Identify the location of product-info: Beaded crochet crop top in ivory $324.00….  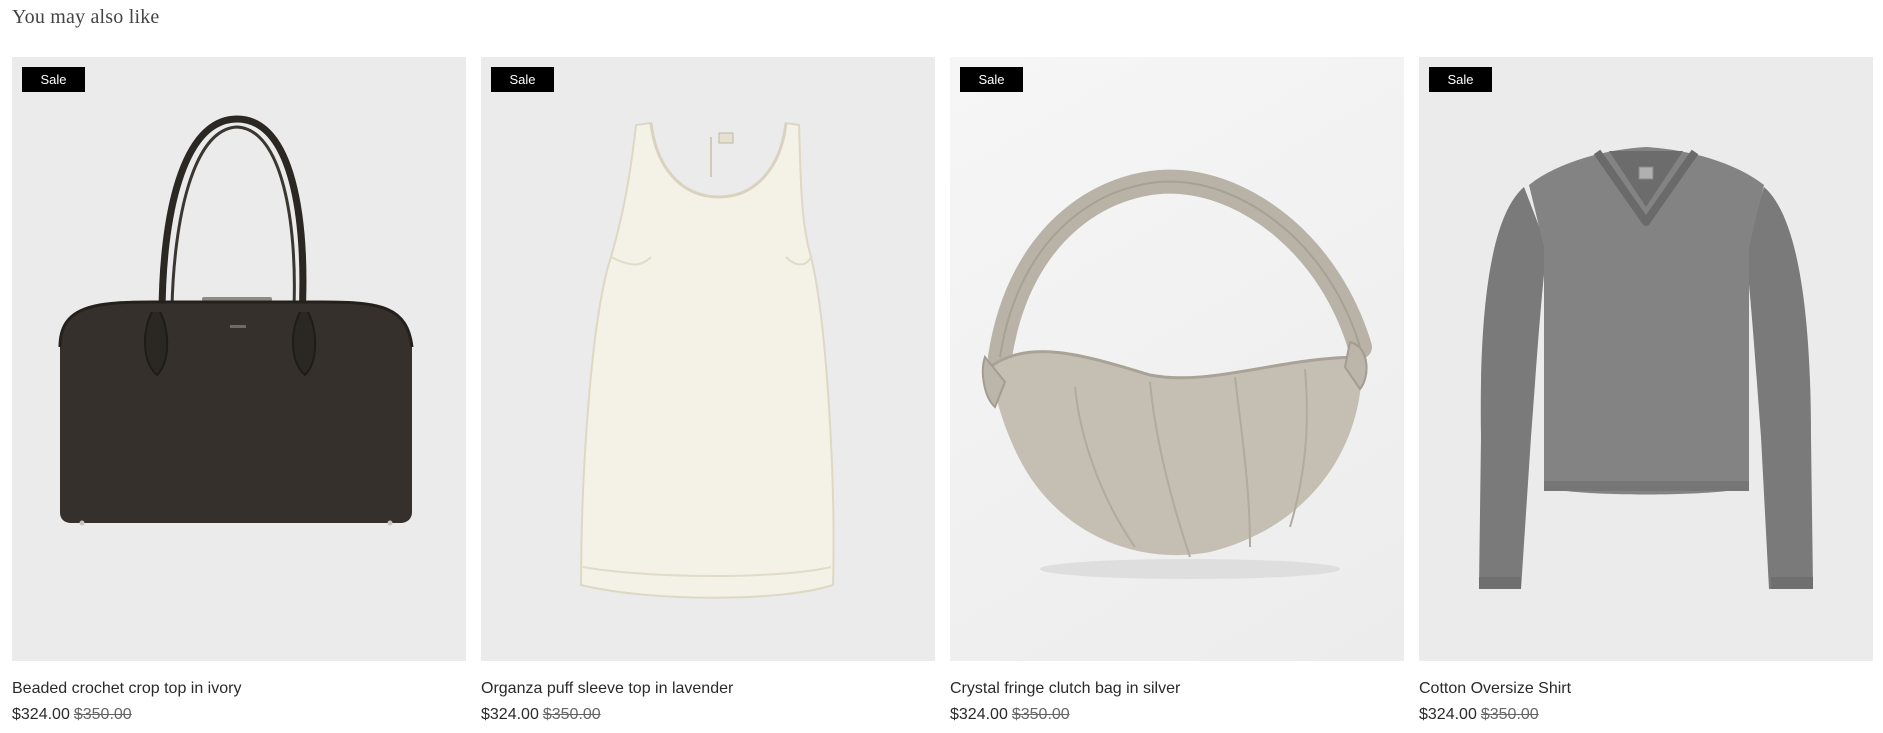
(239, 694).